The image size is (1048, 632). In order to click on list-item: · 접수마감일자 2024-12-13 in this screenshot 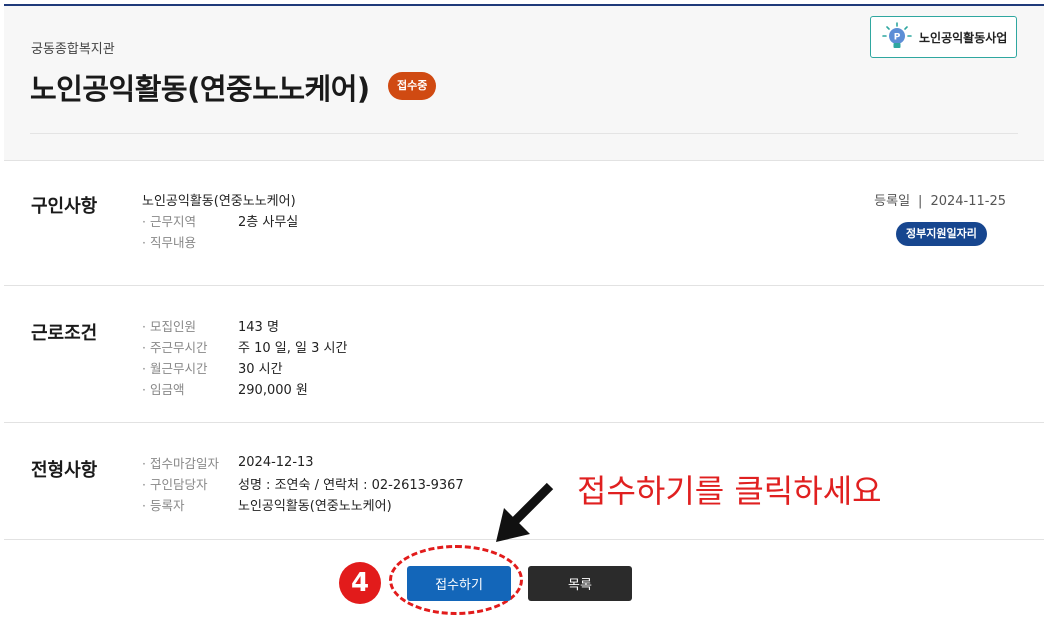, I will do `click(303, 462)`.